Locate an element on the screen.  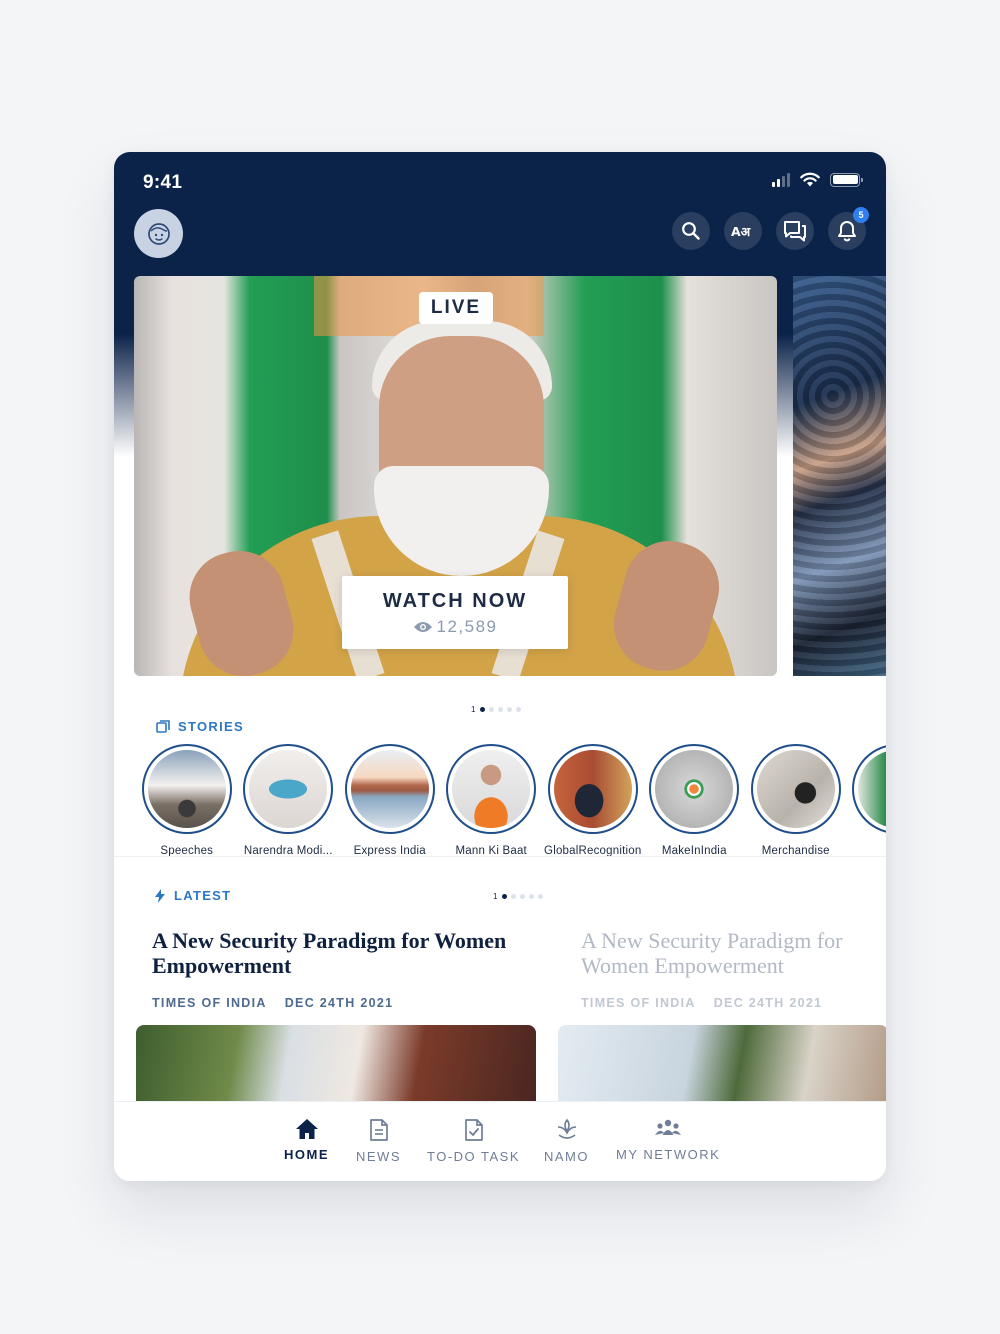
story-item: C is located at coordinates (866, 801).